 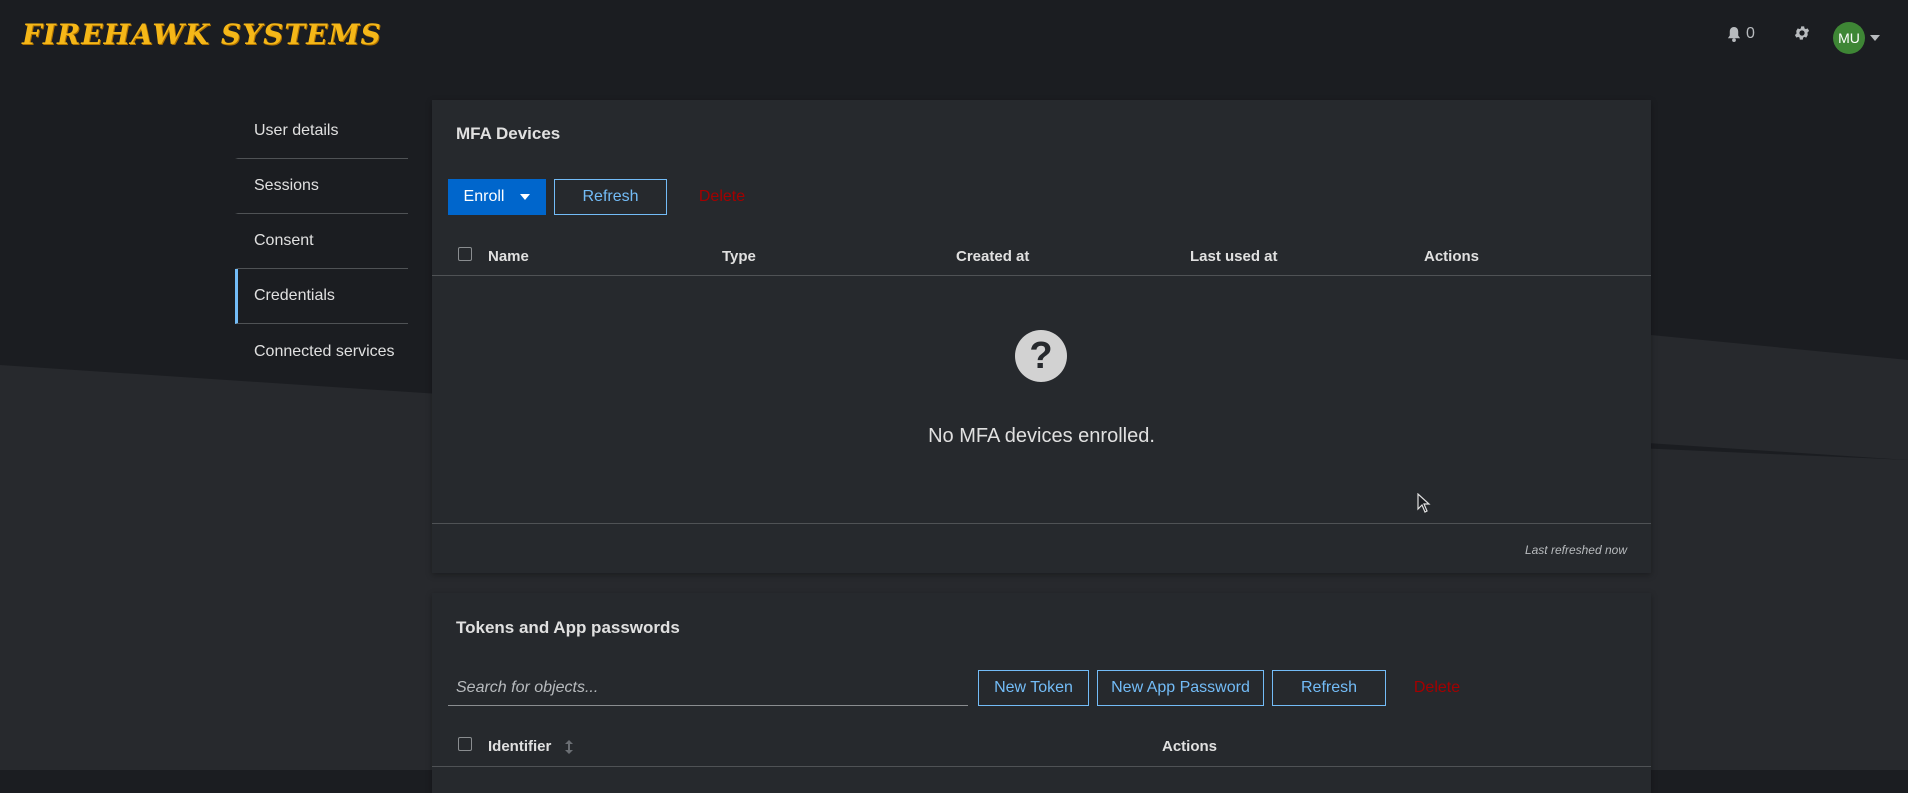 What do you see at coordinates (284, 240) in the screenshot?
I see `sidebar-item-label: Consent` at bounding box center [284, 240].